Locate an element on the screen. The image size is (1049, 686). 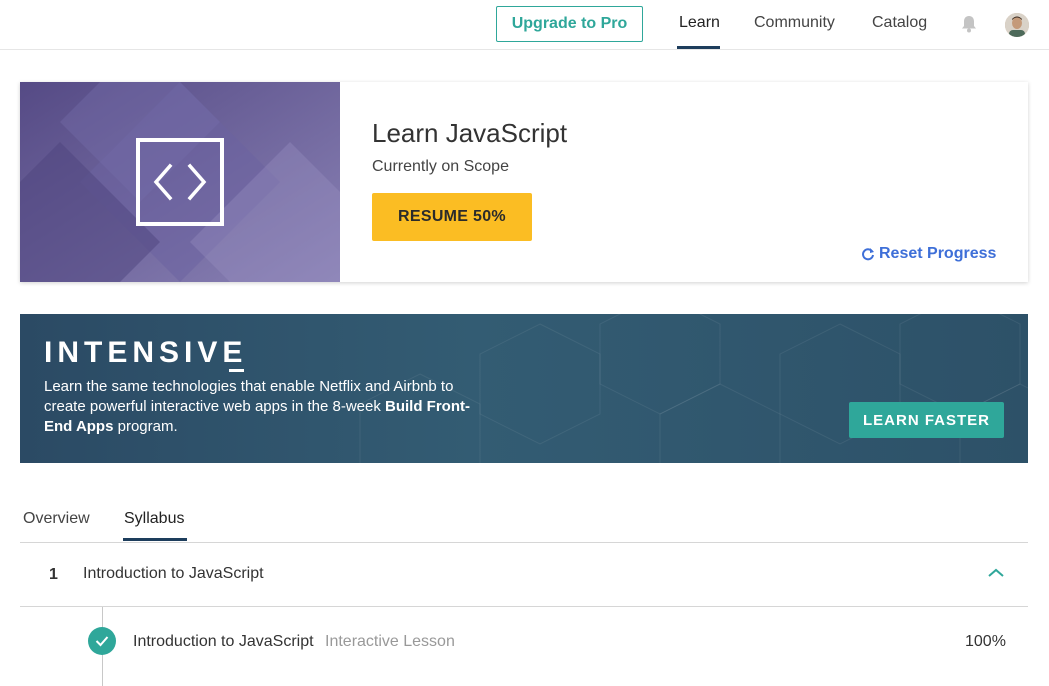
completed-check-icon is located at coordinates (102, 641).